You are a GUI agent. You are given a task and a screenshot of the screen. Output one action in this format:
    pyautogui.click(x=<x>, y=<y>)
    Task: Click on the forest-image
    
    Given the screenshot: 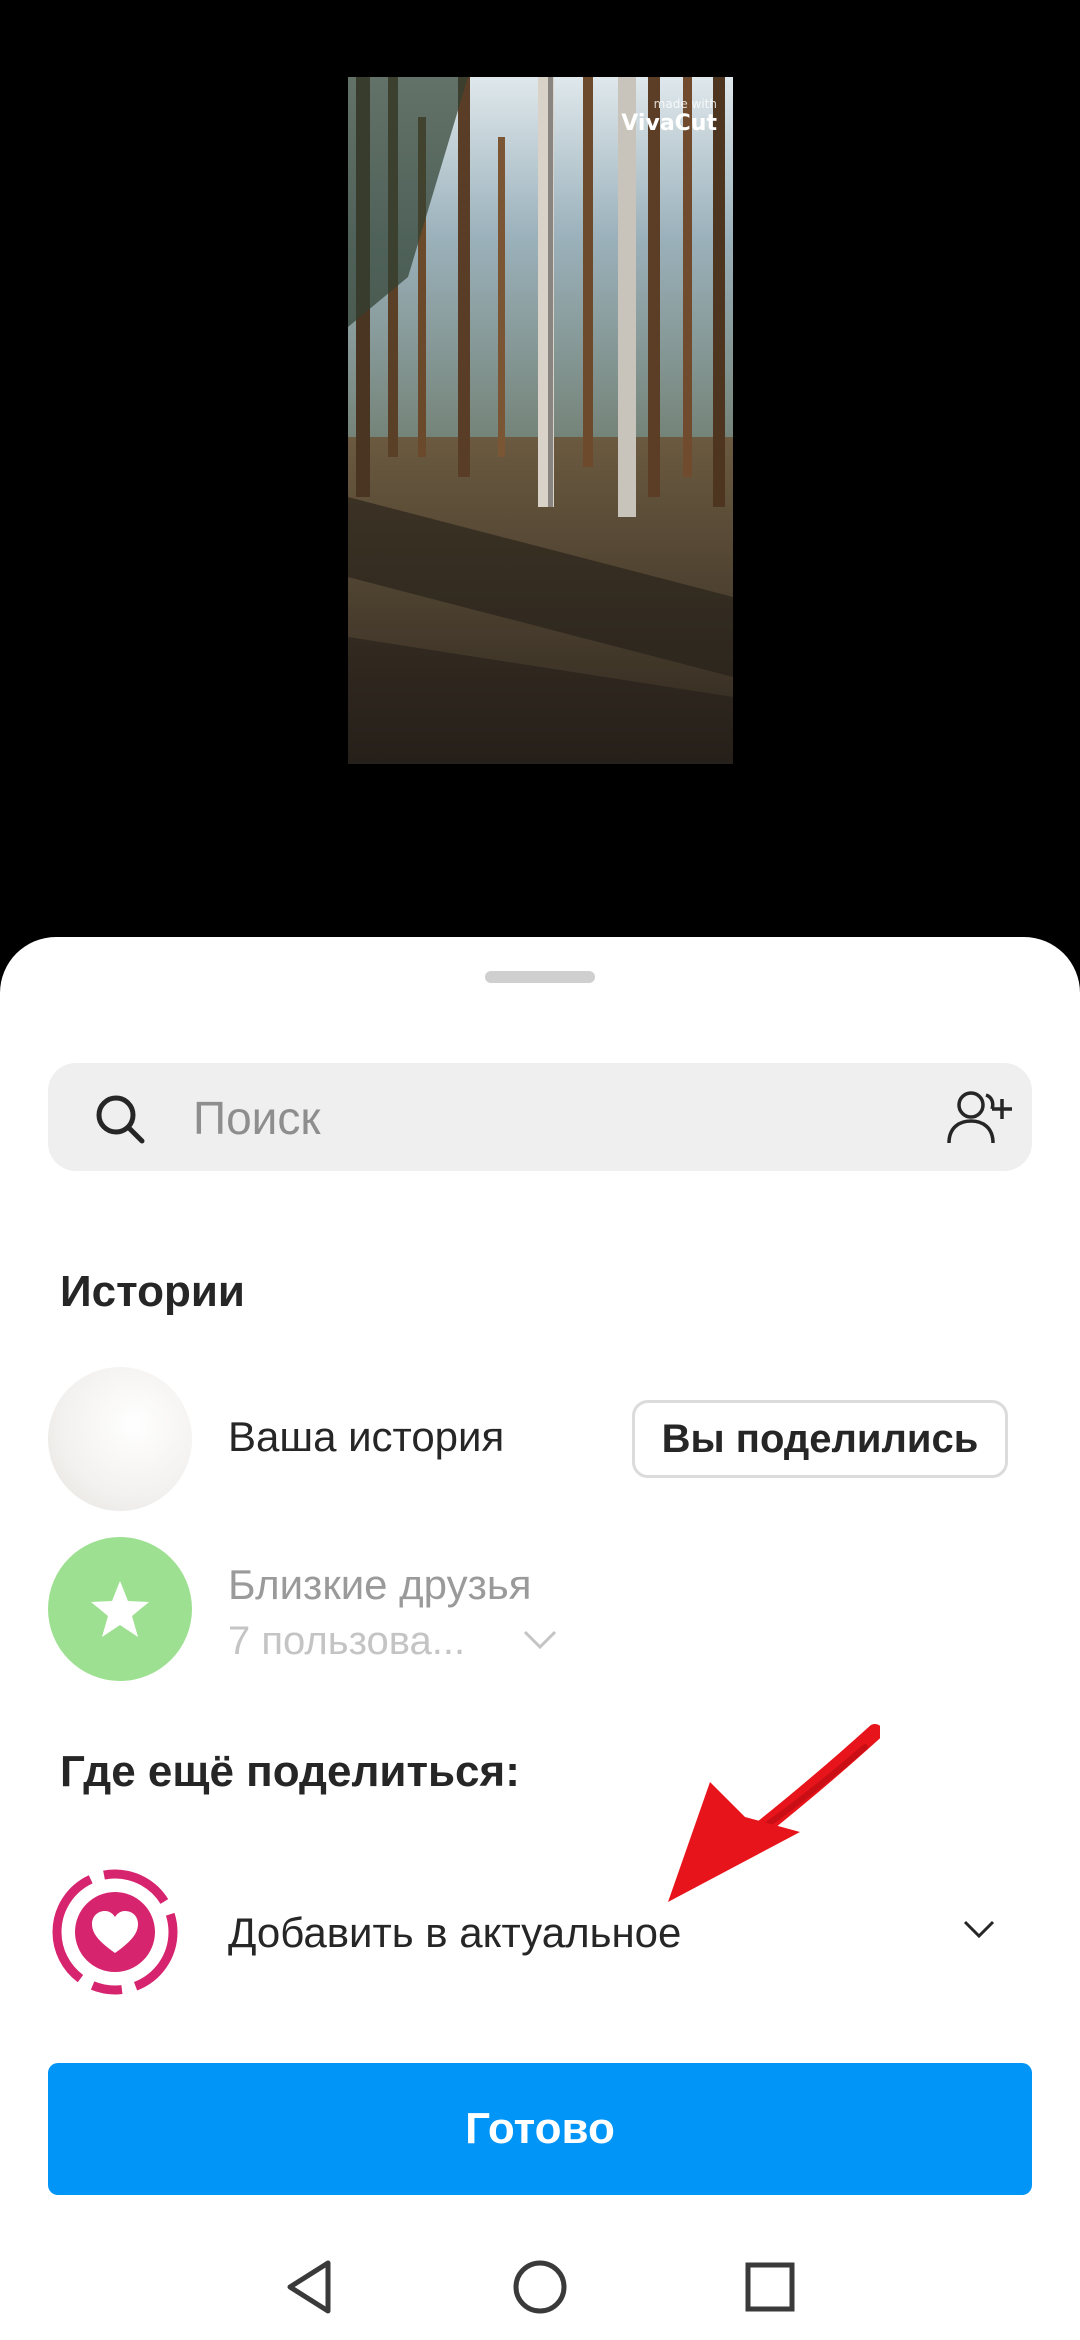 What is the action you would take?
    pyautogui.click(x=540, y=420)
    